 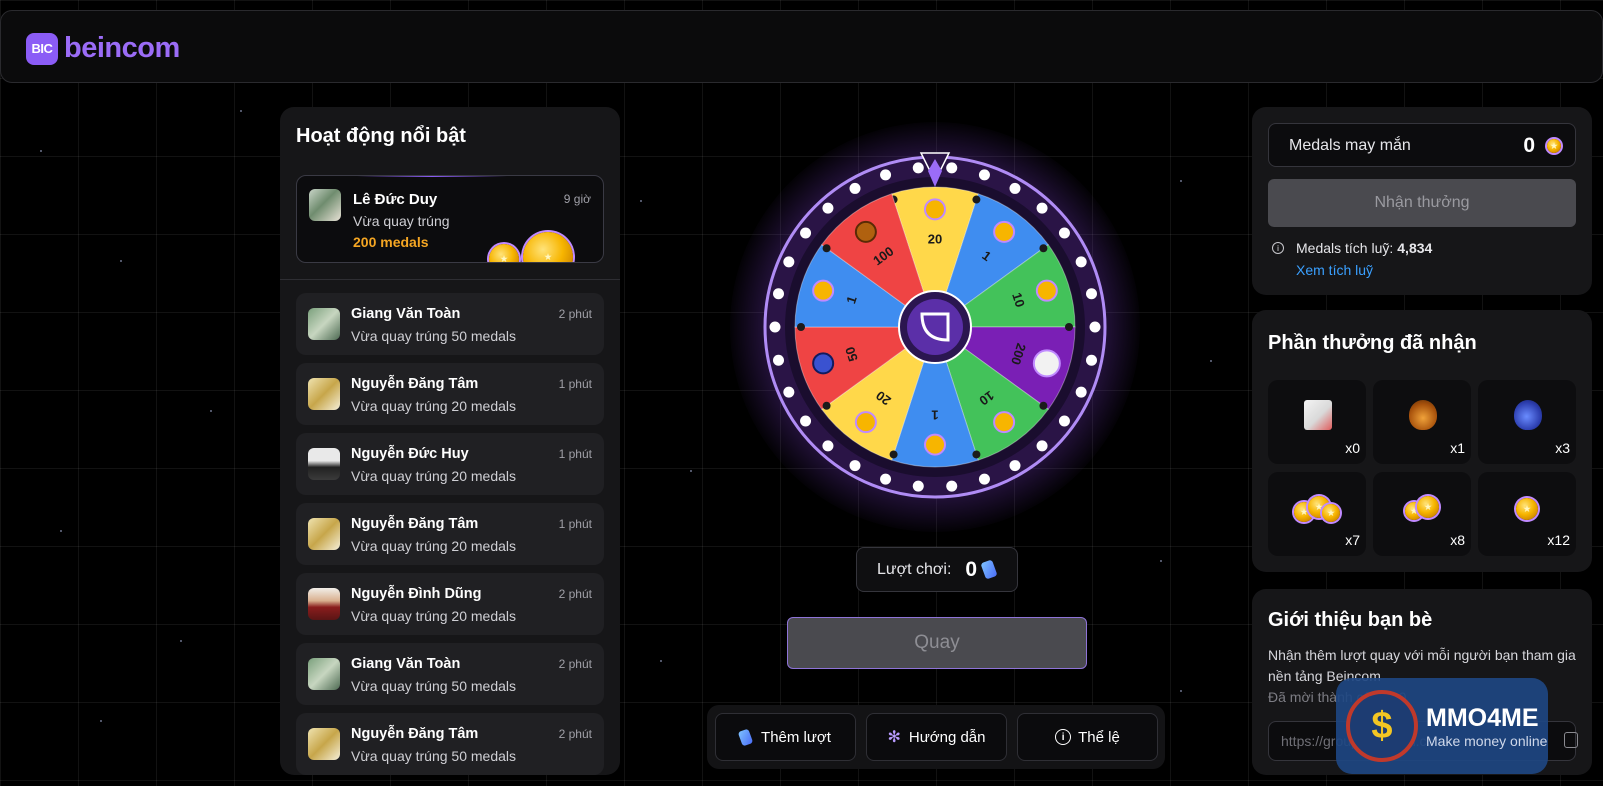 What do you see at coordinates (935, 209) in the screenshot?
I see `coin-pile-icon` at bounding box center [935, 209].